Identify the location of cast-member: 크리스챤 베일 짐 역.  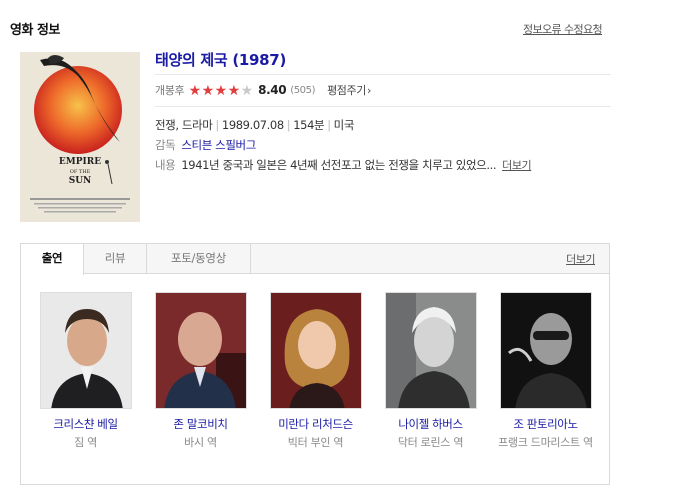
(85, 371).